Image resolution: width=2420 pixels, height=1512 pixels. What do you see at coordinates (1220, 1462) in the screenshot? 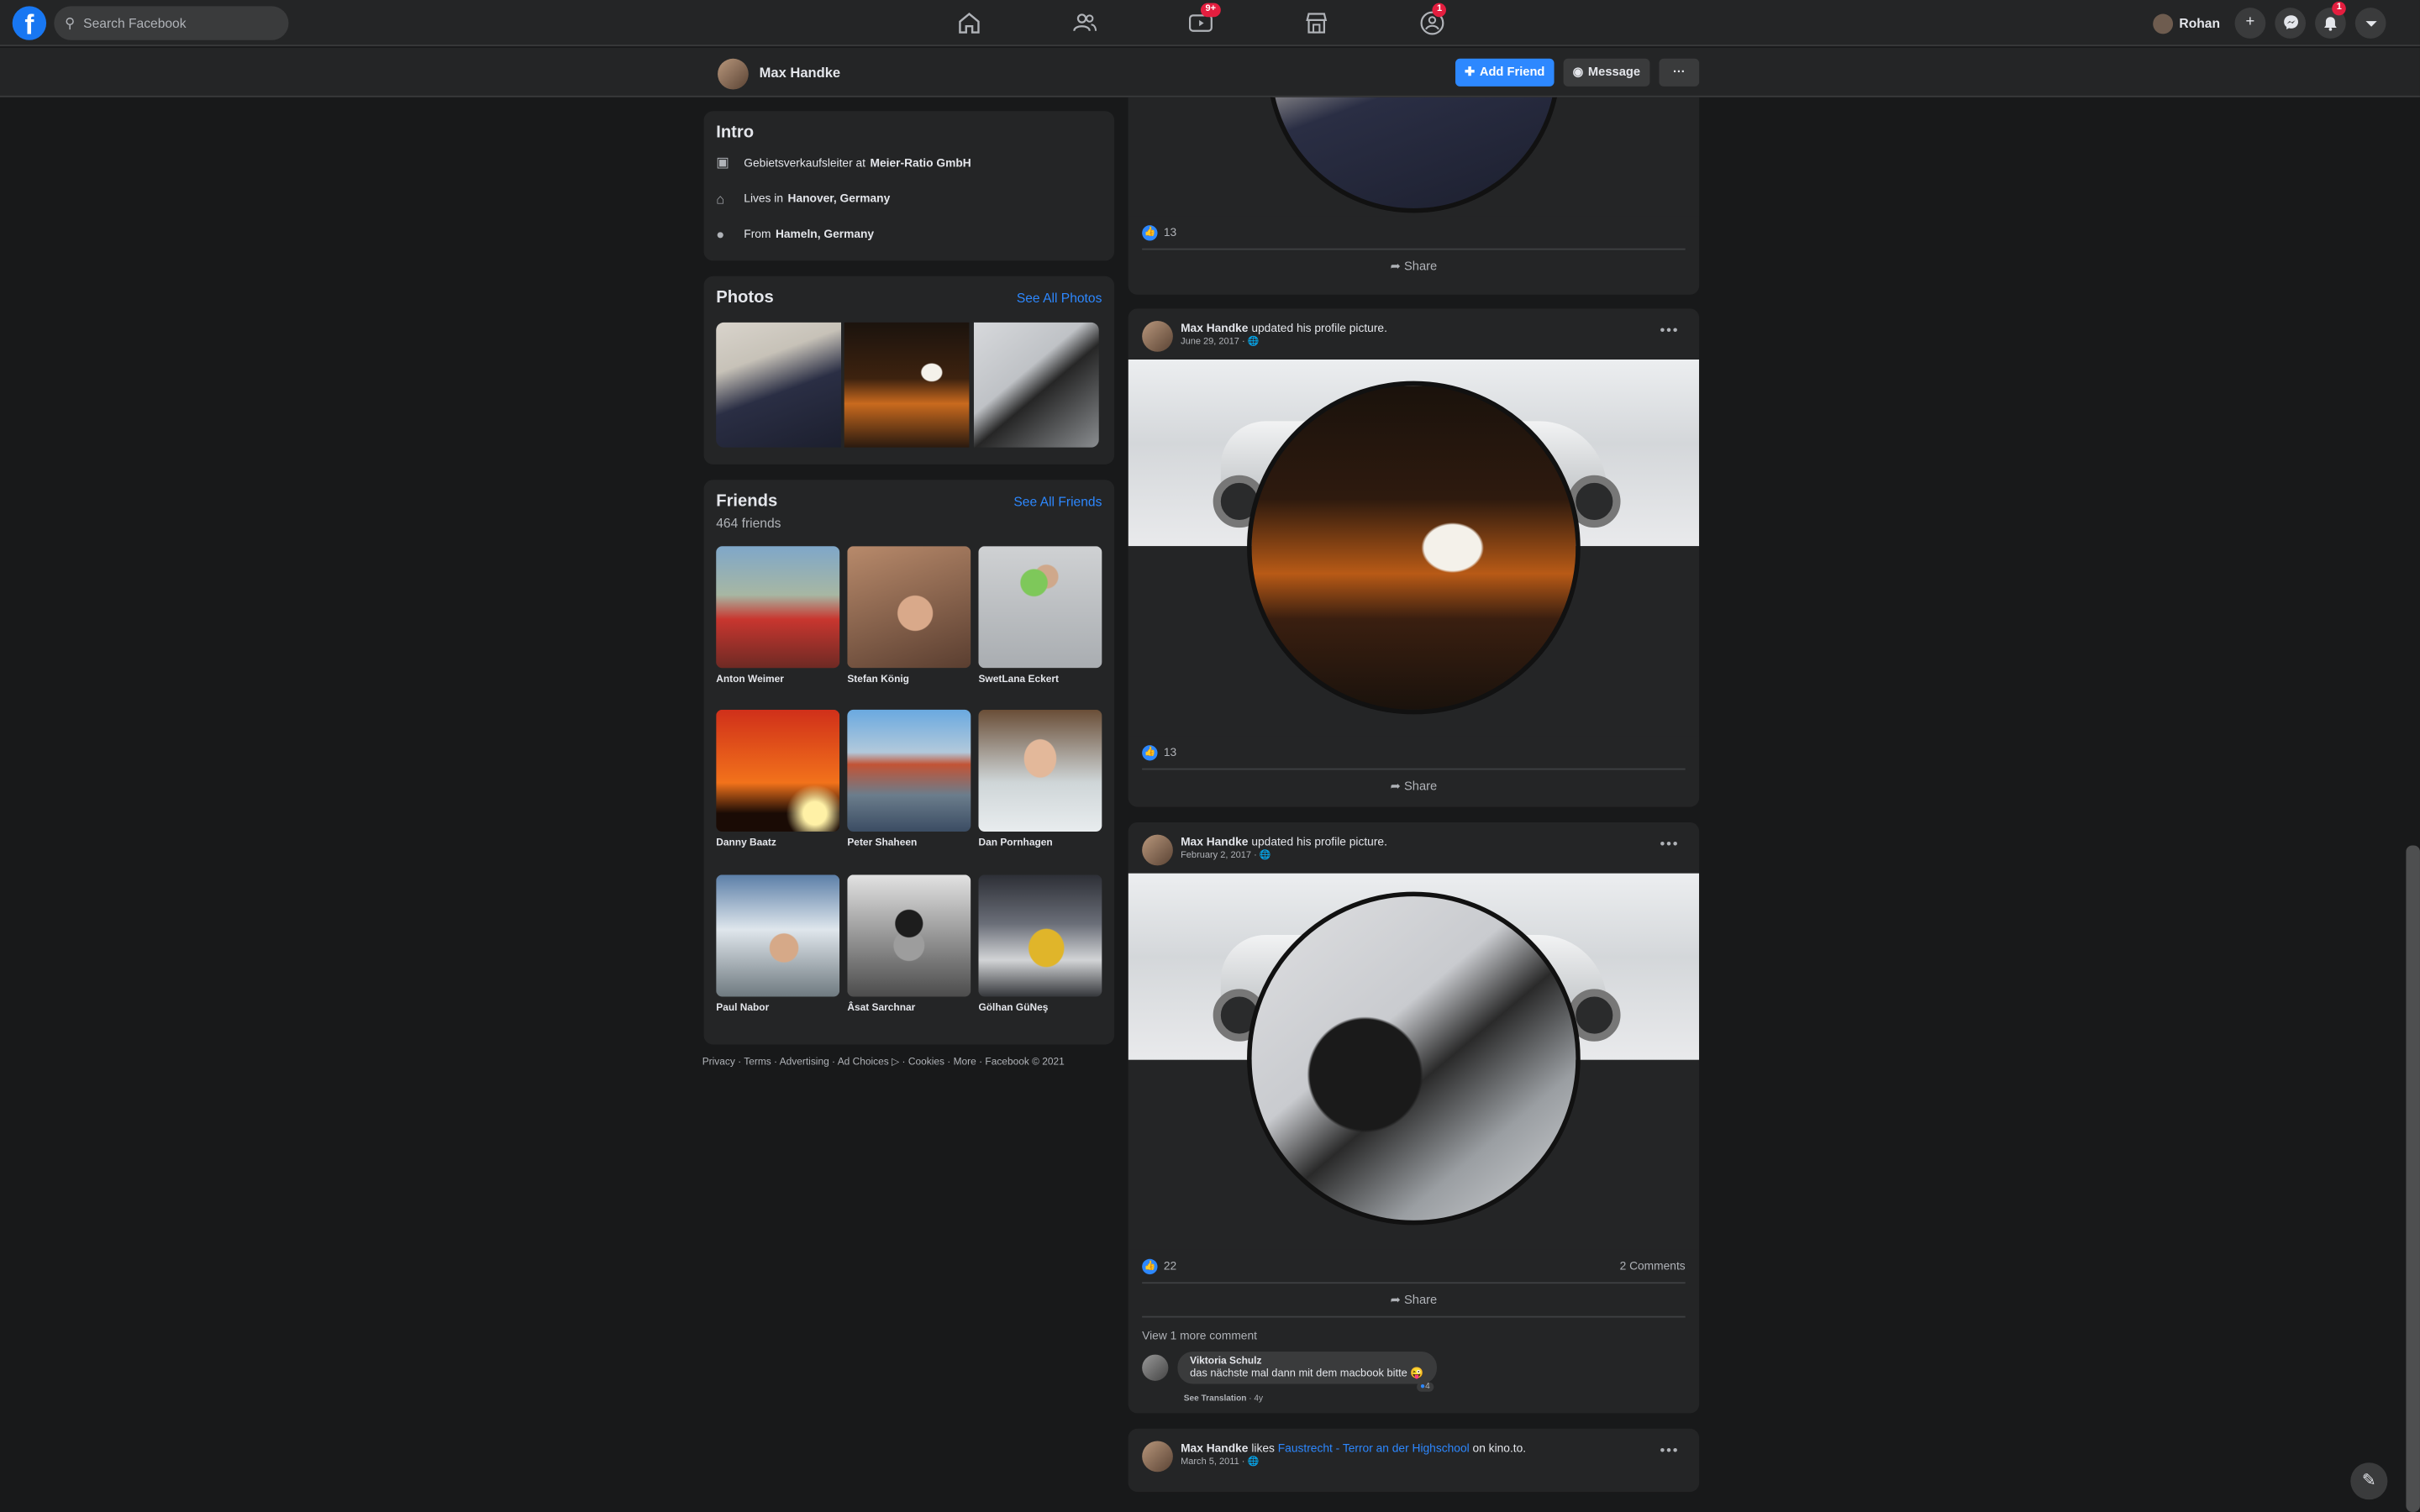
I see `post-date: March 5, 2011 · 🌐` at bounding box center [1220, 1462].